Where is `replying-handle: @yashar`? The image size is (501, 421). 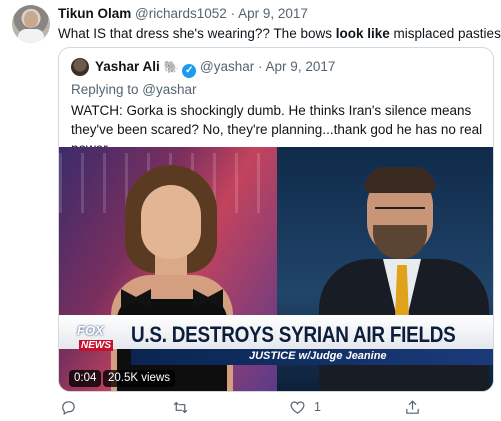 replying-handle: @yashar is located at coordinates (169, 89).